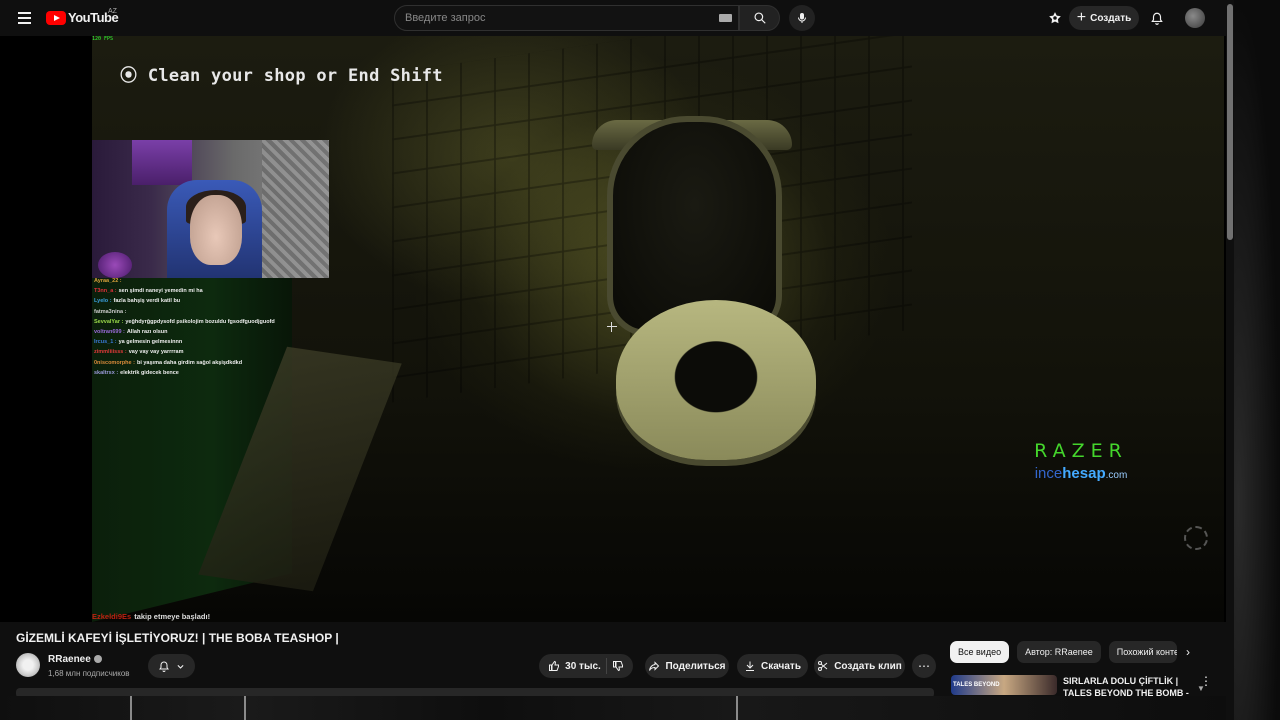 The width and height of the screenshot is (1280, 720). Describe the element at coordinates (224, 301) in the screenshot. I see `chat-message: Lyelo : fazla bahşiş verdi katil bu` at that location.